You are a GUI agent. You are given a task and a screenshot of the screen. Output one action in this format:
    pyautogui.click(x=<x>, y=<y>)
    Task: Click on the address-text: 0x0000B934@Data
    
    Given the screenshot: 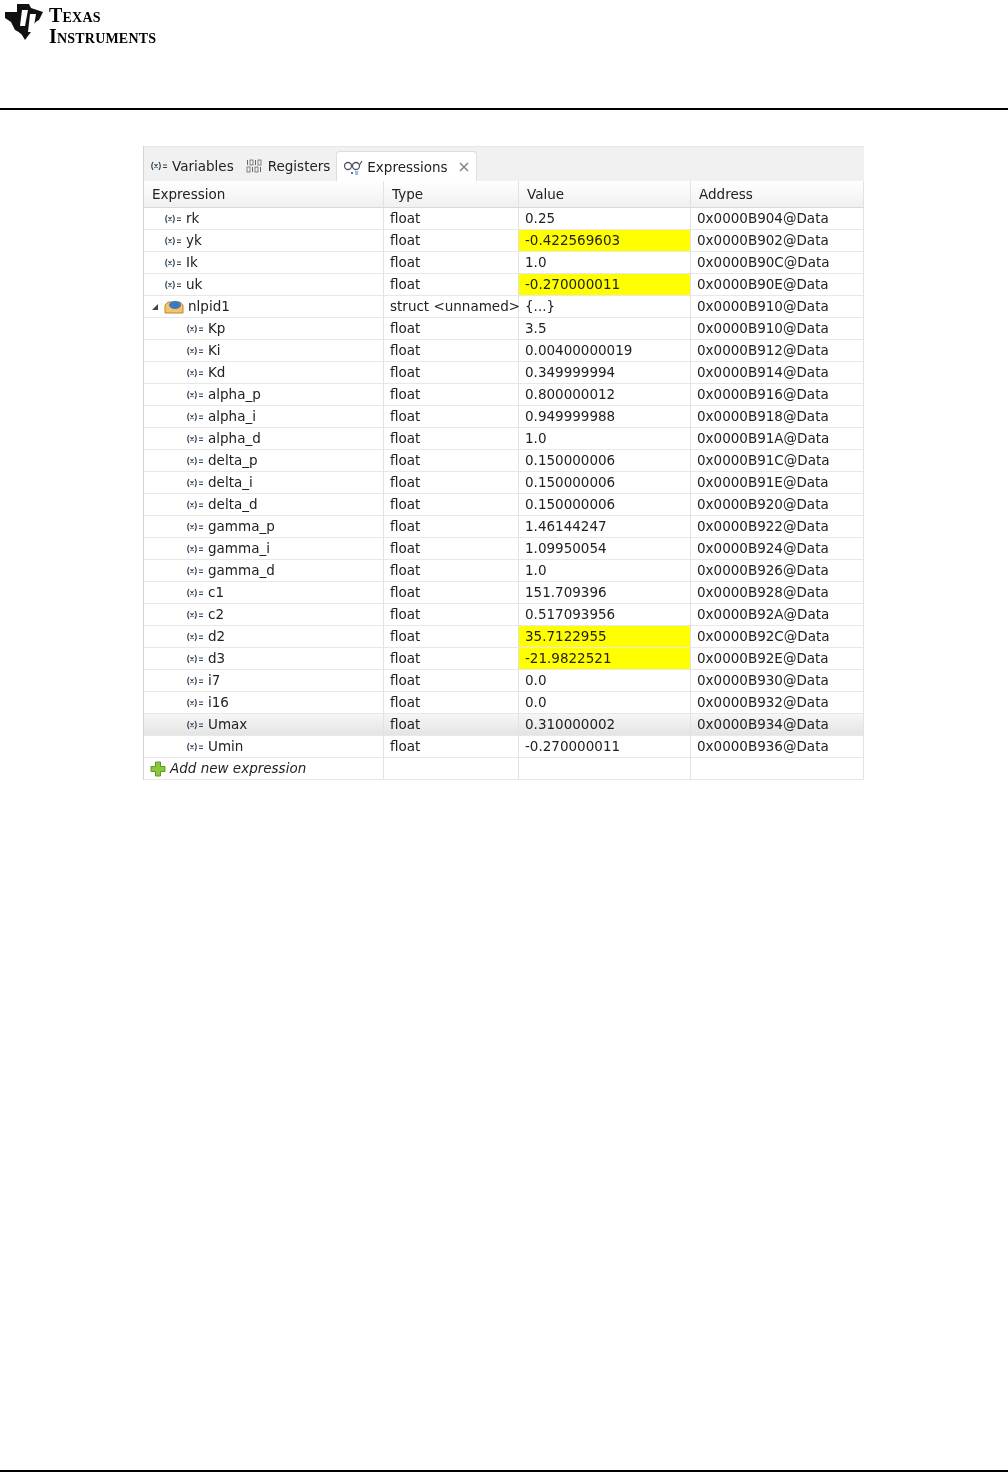 What is the action you would take?
    pyautogui.click(x=763, y=724)
    